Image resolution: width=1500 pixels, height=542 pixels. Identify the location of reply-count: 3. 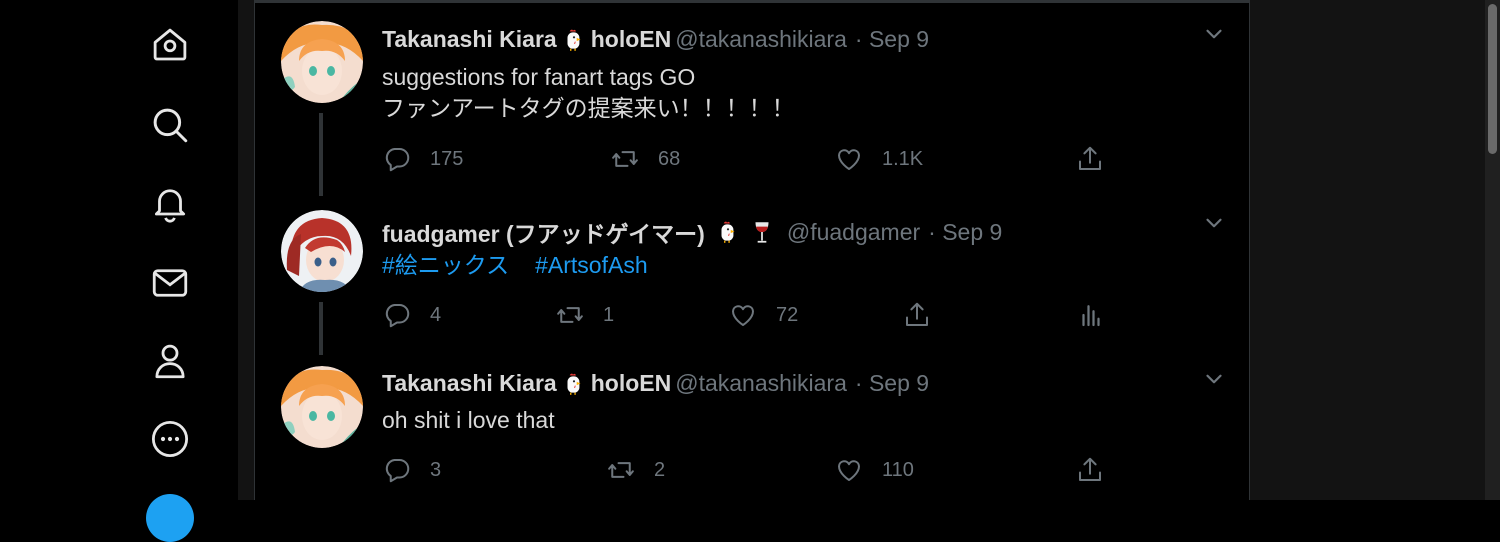
(436, 469).